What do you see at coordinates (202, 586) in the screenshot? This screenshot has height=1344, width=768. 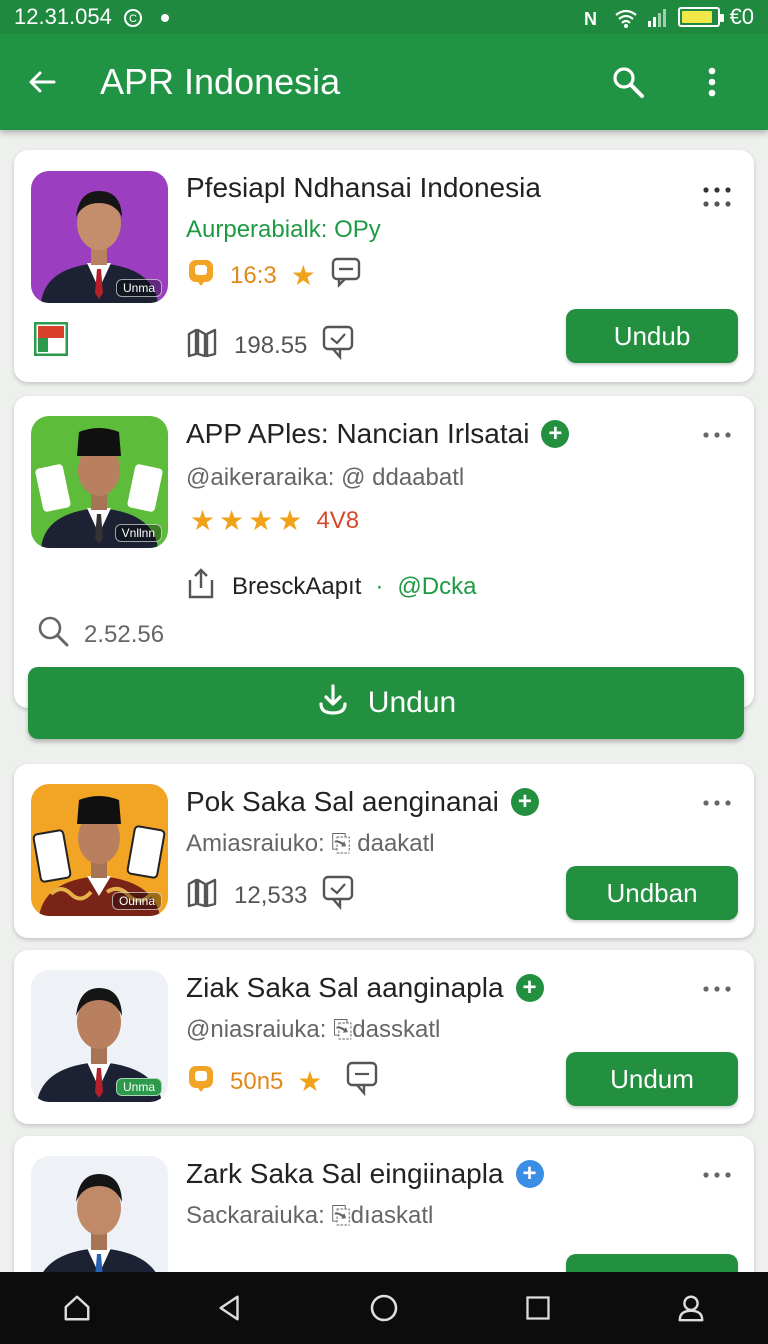 I see `share-icon` at bounding box center [202, 586].